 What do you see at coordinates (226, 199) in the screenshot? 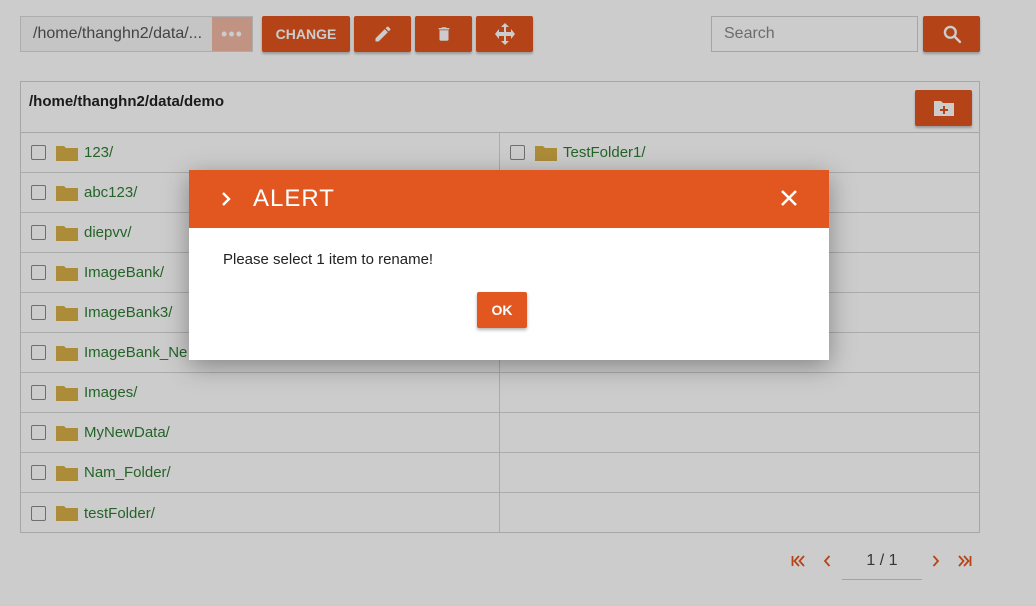
I see `chevron-right-icon` at bounding box center [226, 199].